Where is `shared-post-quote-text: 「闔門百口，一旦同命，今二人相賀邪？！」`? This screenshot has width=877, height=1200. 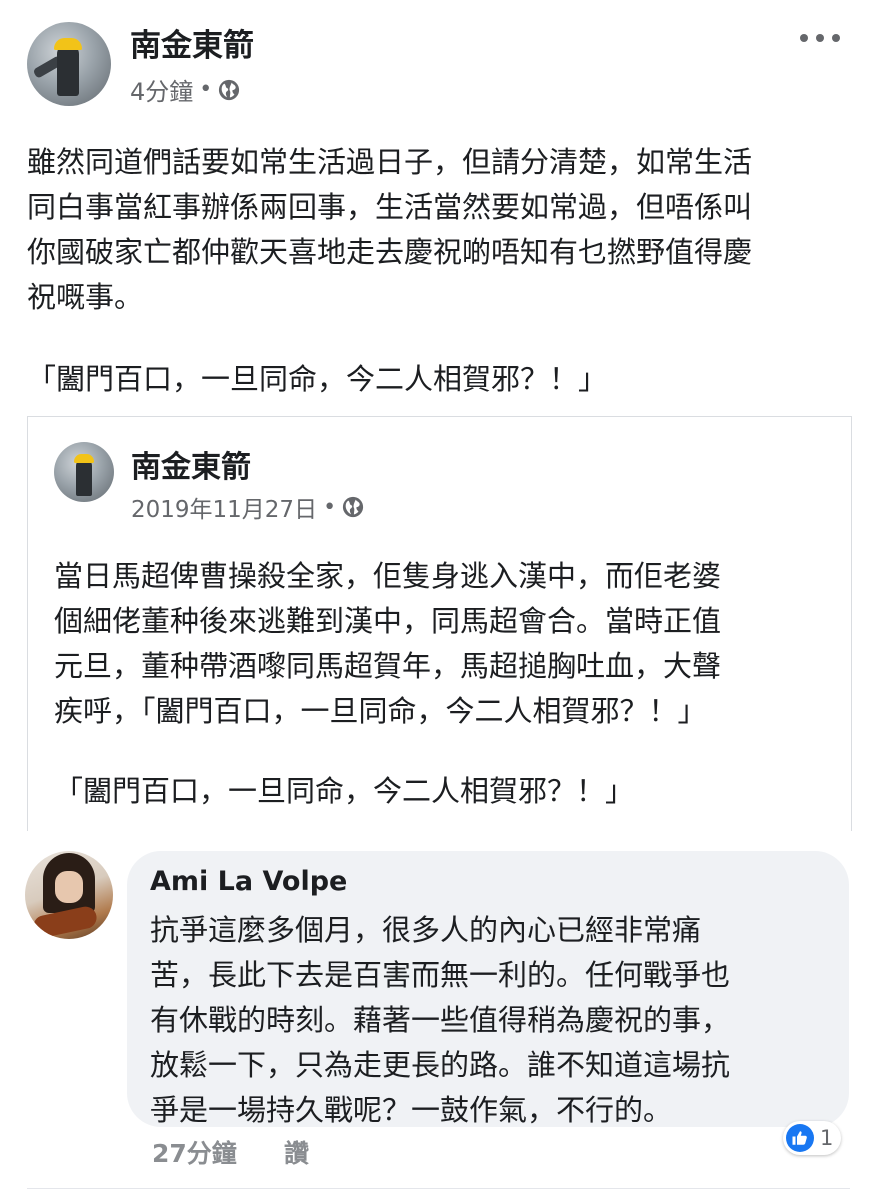 shared-post-quote-text: 「闔門百口，一旦同命，今二人相賀邪？！」 is located at coordinates (344, 791).